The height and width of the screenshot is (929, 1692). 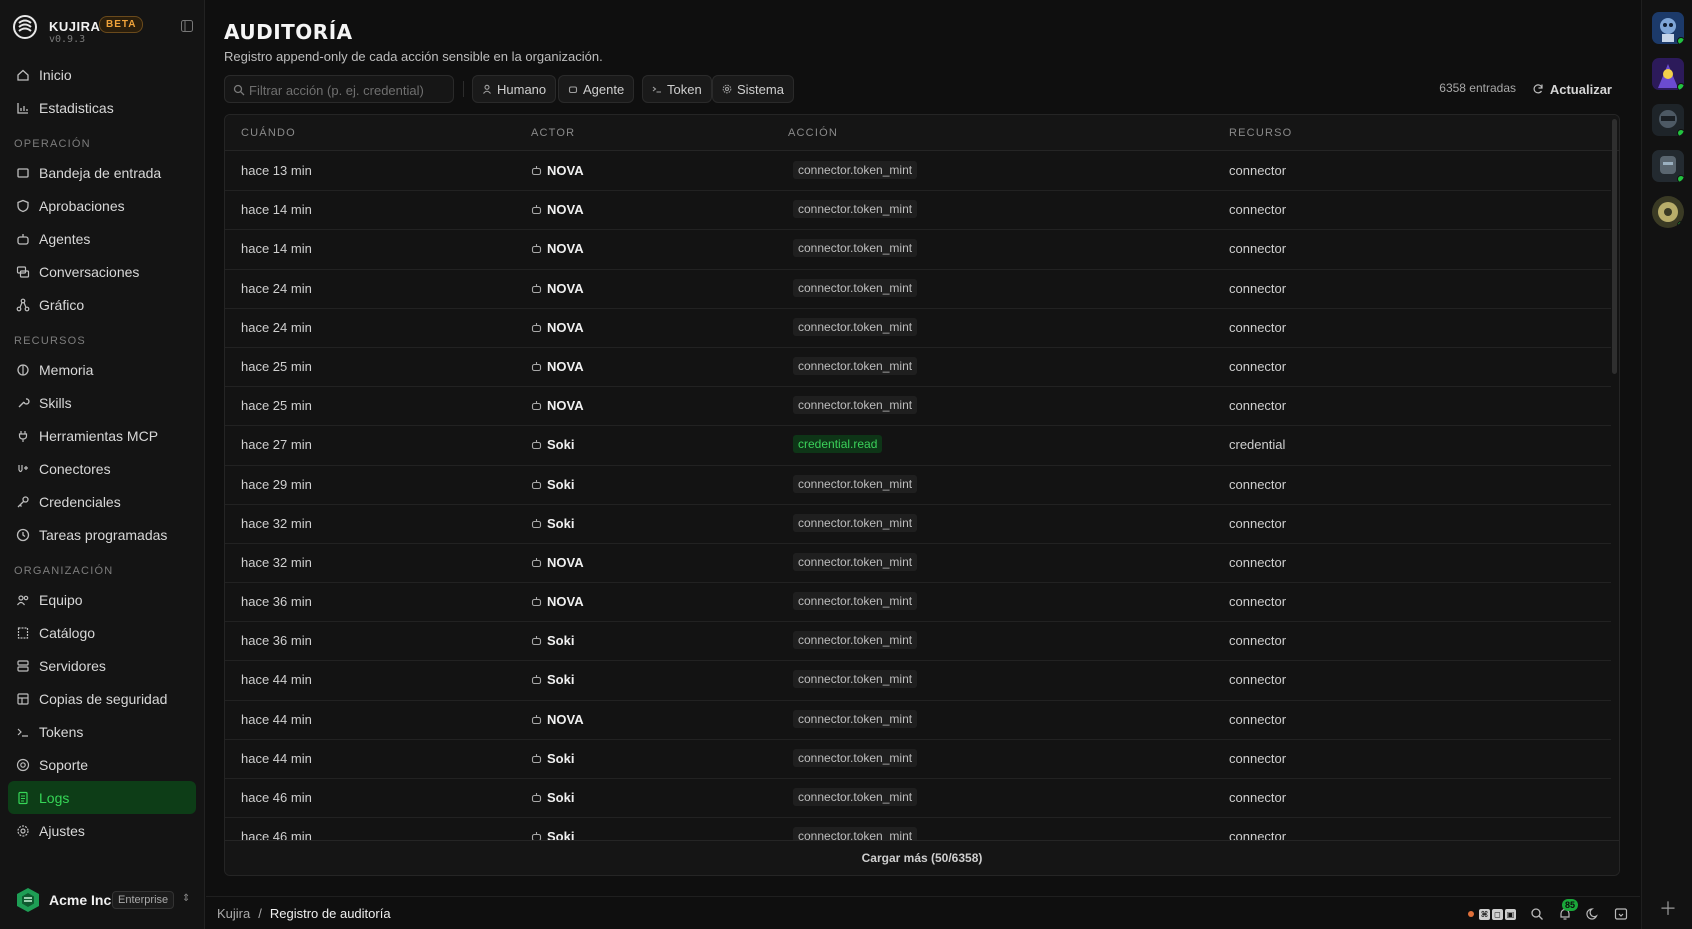 What do you see at coordinates (23, 732) in the screenshot?
I see `terminal-icon` at bounding box center [23, 732].